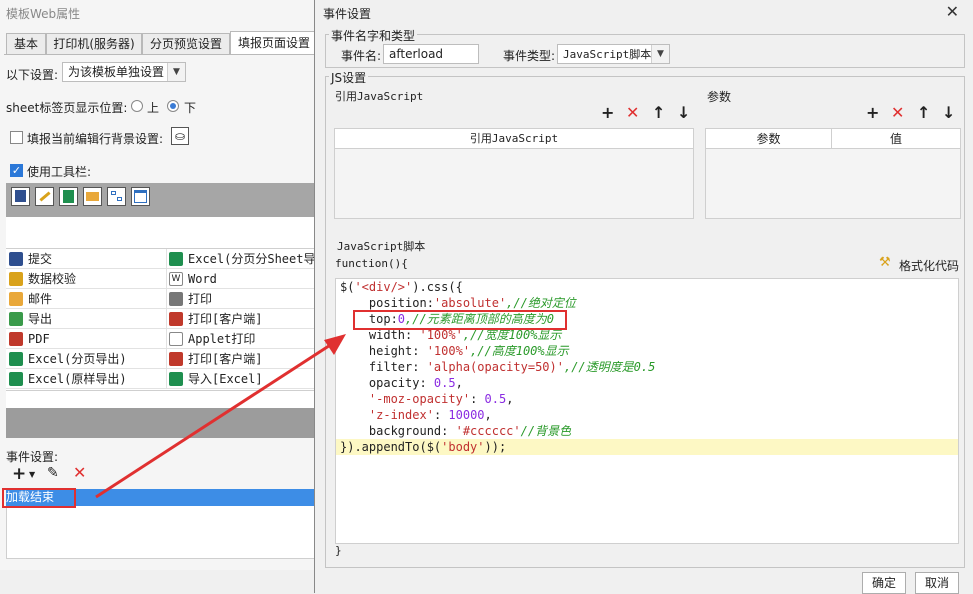 The width and height of the screenshot is (973, 594). What do you see at coordinates (456, 431) in the screenshot?
I see `code-line: background: '#cccccc'//背景色` at bounding box center [456, 431].